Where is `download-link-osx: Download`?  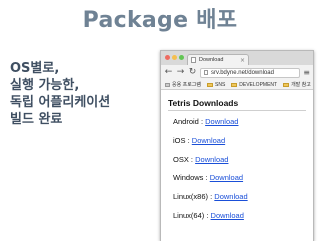 download-link-osx: Download is located at coordinates (211, 159).